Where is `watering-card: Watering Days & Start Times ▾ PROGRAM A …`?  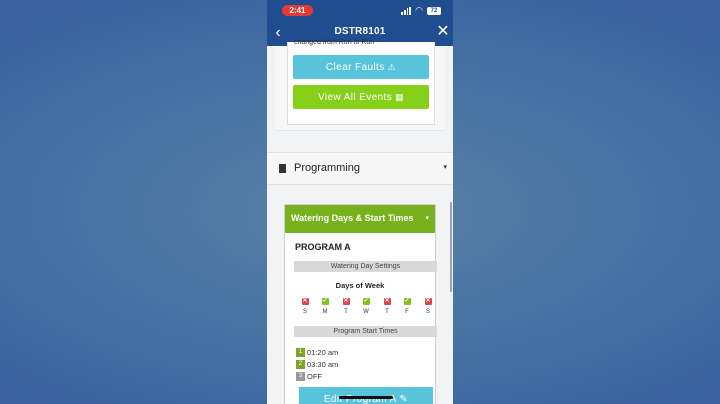 watering-card: Watering Days & Start Times ▾ PROGRAM A … is located at coordinates (360, 304).